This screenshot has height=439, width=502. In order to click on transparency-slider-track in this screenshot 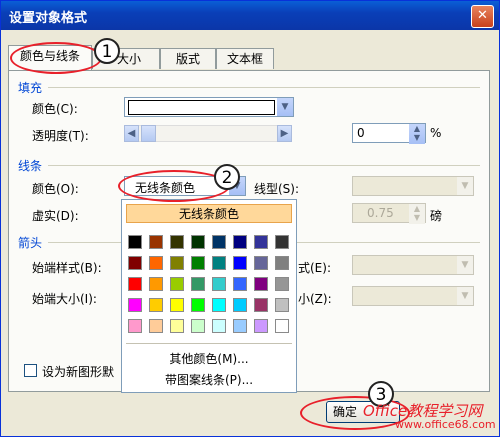, I will do `click(208, 133)`.